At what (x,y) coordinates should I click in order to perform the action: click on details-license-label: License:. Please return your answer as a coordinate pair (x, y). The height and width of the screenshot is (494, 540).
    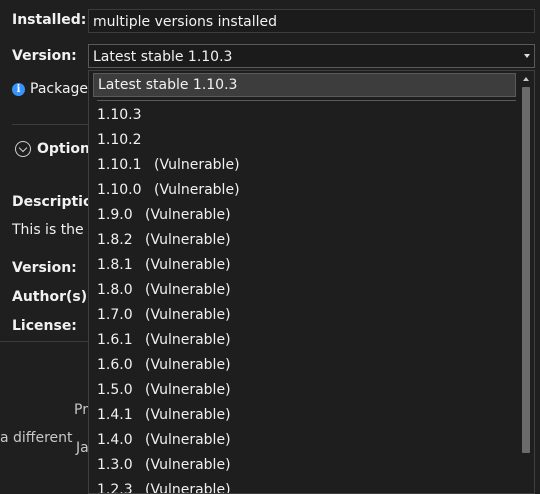
    Looking at the image, I should click on (44, 326).